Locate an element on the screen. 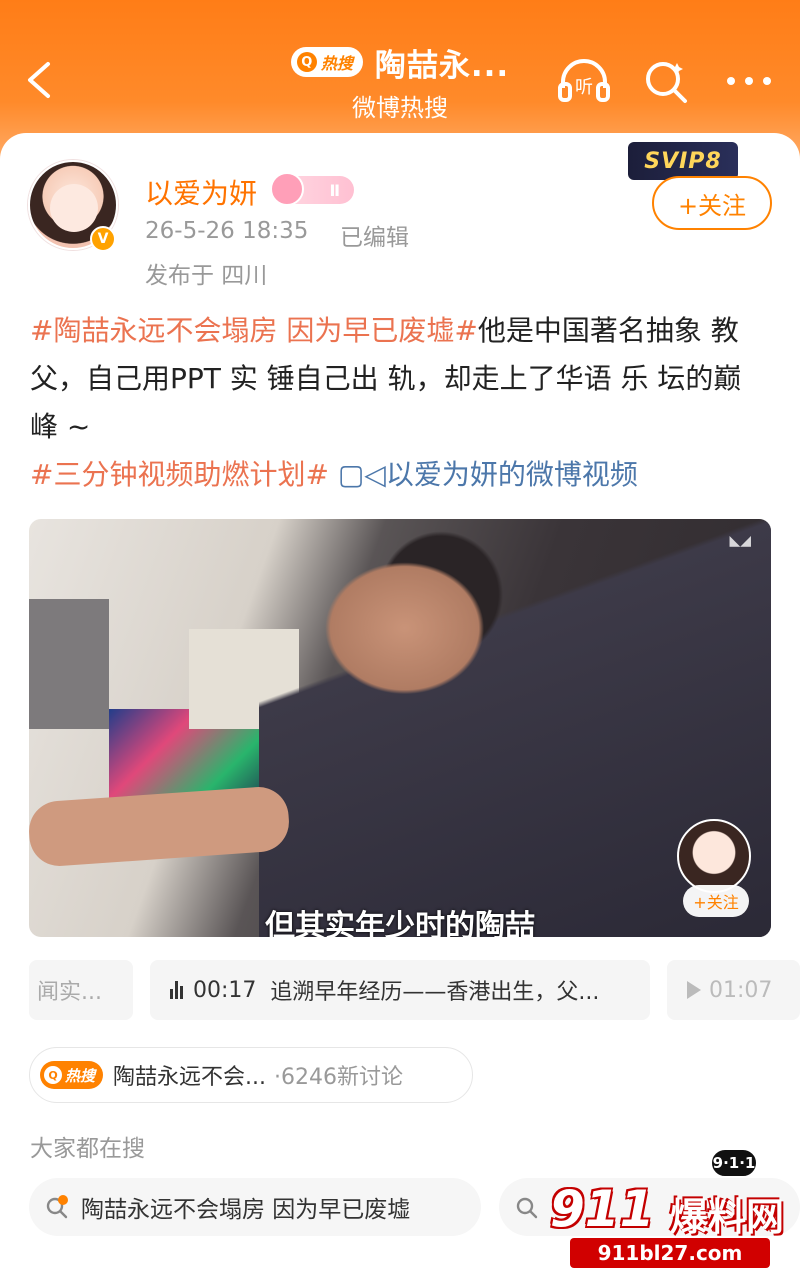 The width and height of the screenshot is (800, 1273). hot-topic-pill: Q 热搜 陶喆永远不会... ·6246新讨论 is located at coordinates (251, 1075).